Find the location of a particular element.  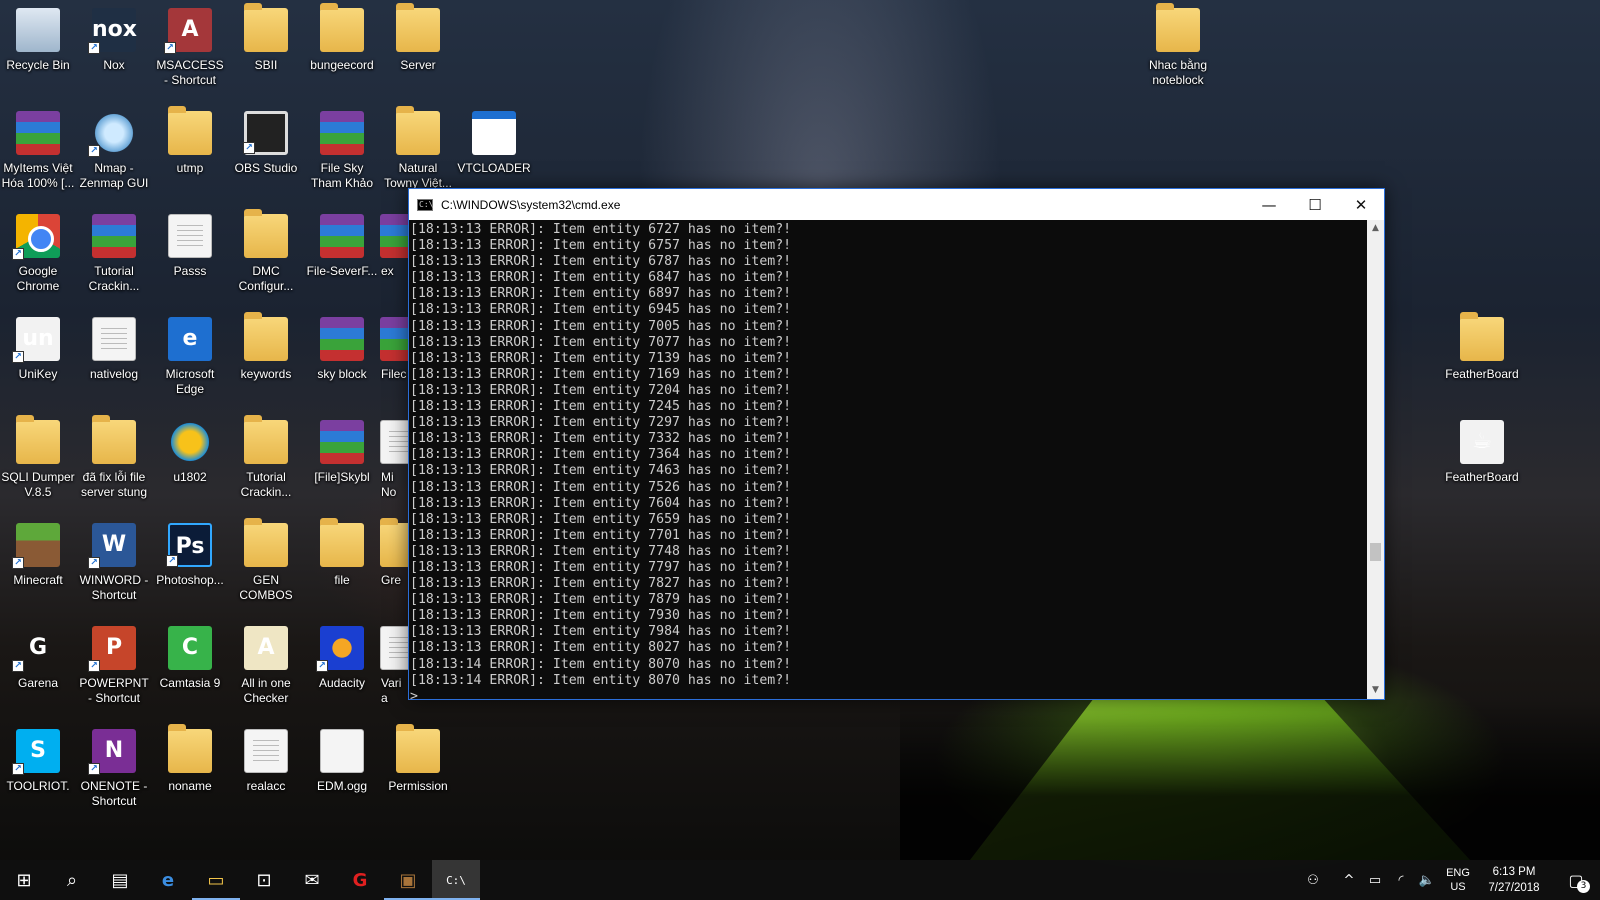

taskbar-edge-icon: e is located at coordinates (168, 880).